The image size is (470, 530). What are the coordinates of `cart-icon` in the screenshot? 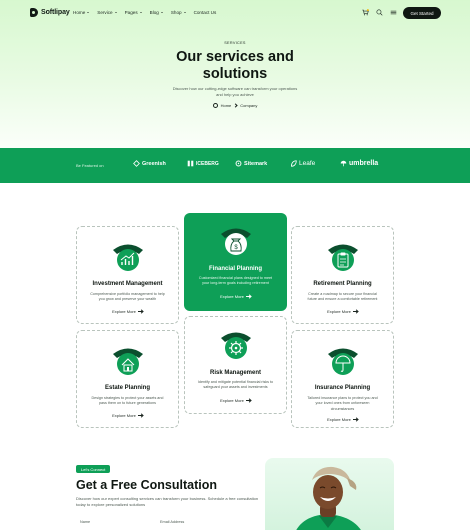 It's located at (365, 12).